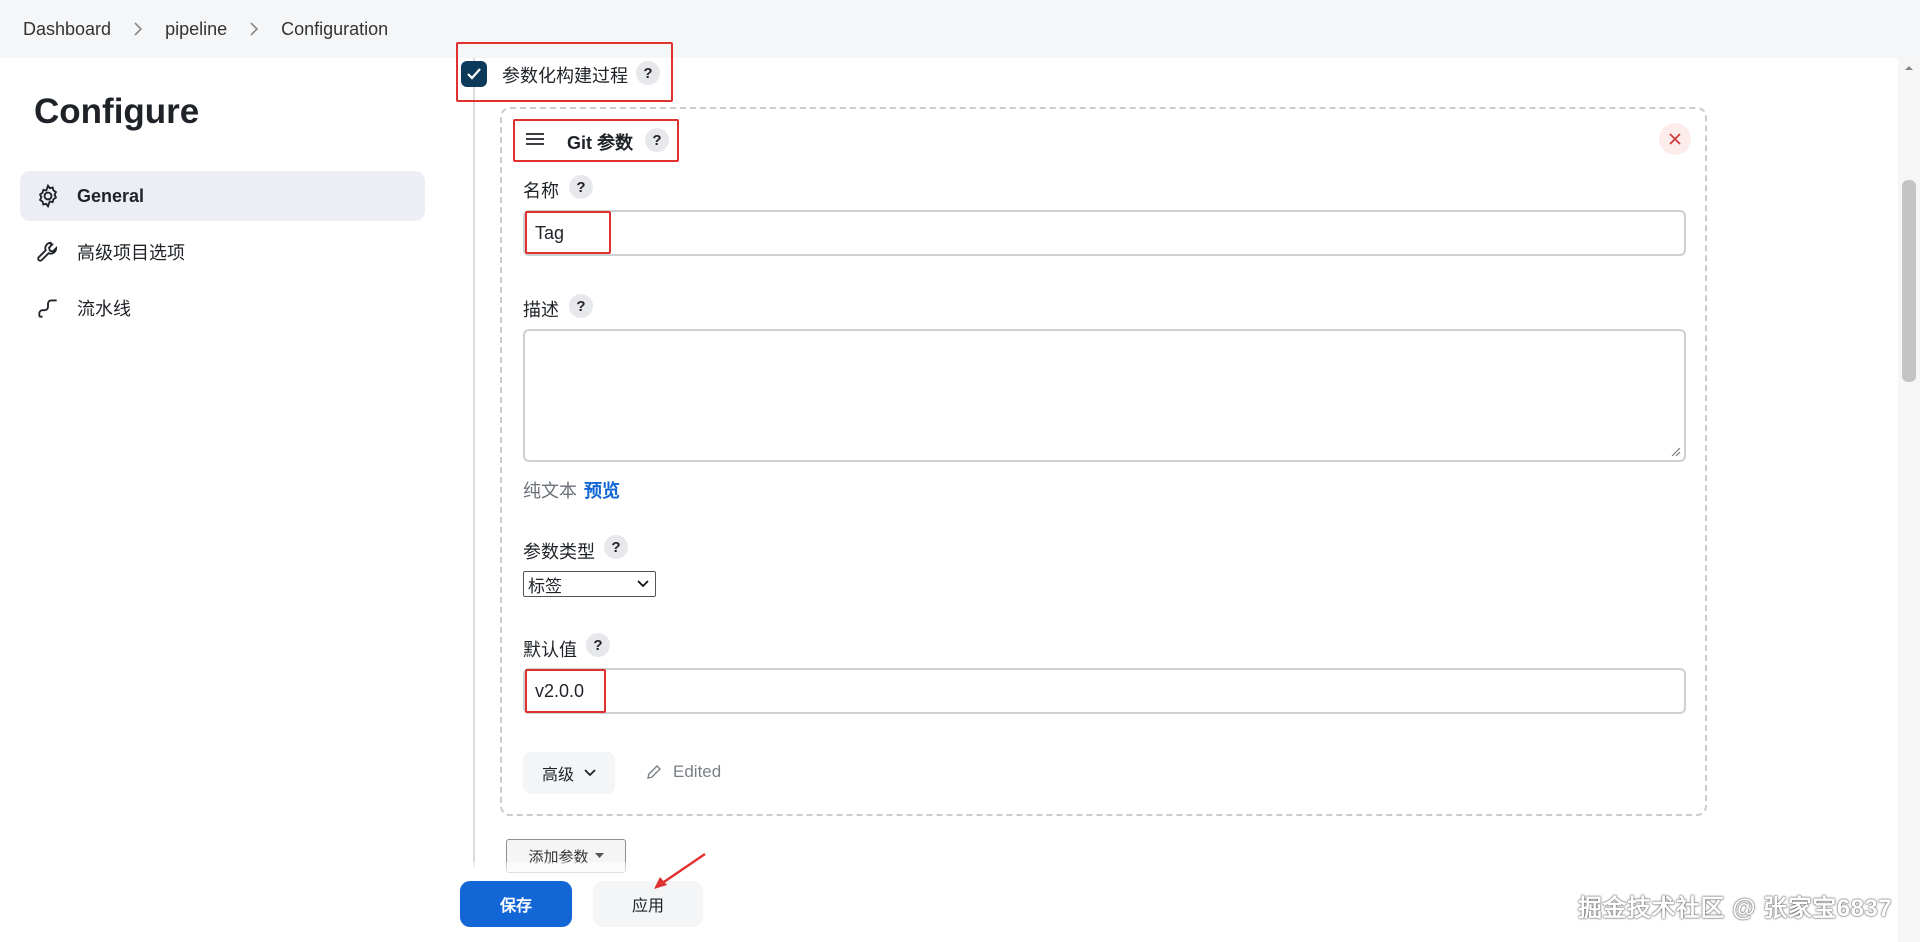  Describe the element at coordinates (1104, 691) in the screenshot. I see `default-value-input: v2.0.0` at that location.